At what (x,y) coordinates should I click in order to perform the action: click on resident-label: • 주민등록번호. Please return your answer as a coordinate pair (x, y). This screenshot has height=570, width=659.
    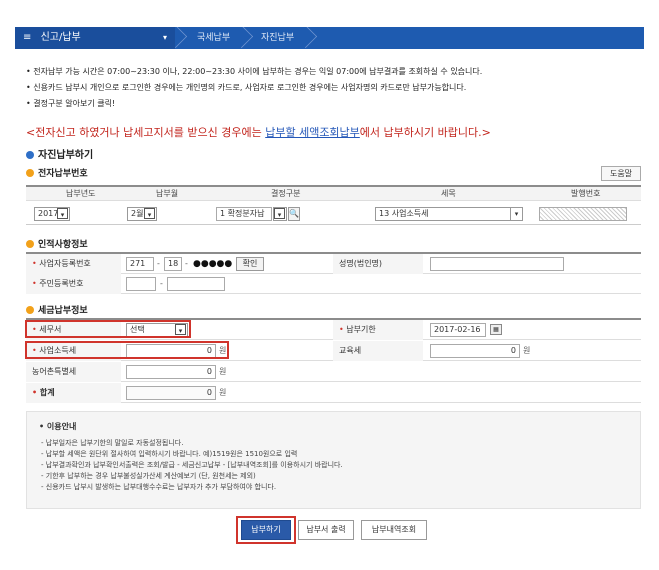
    Looking at the image, I should click on (73, 284).